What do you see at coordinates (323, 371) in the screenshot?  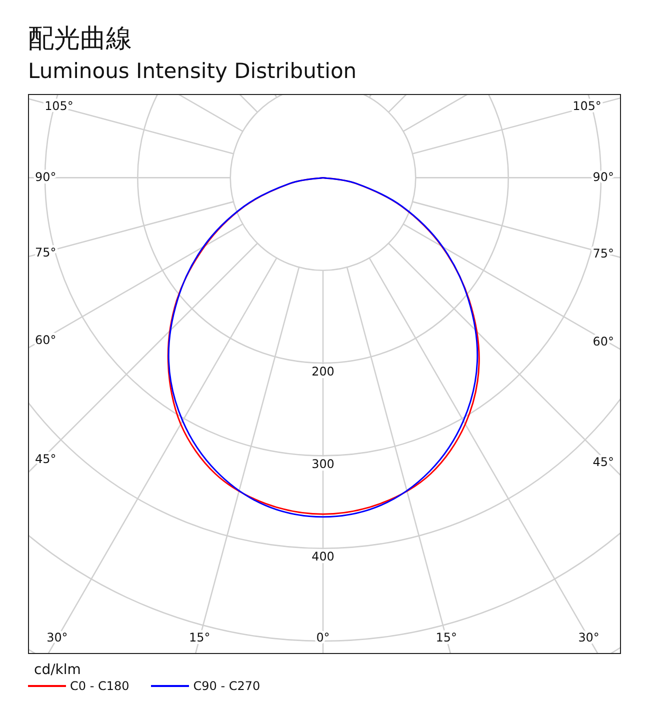 I see `radial-tick-label: 200` at bounding box center [323, 371].